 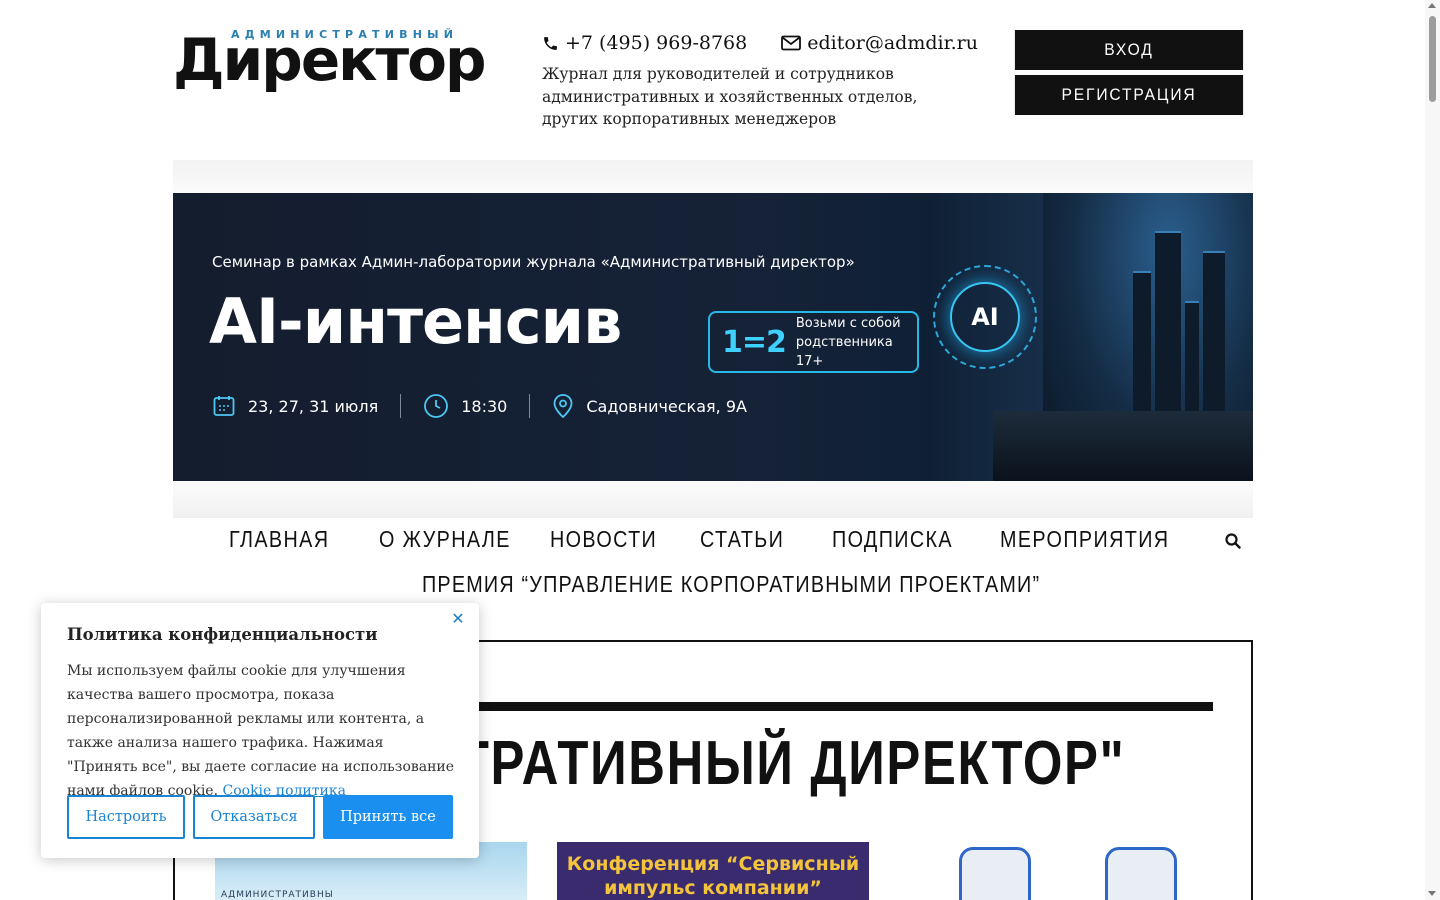 I want to click on cookie-accept-button: Принять все, so click(x=388, y=817).